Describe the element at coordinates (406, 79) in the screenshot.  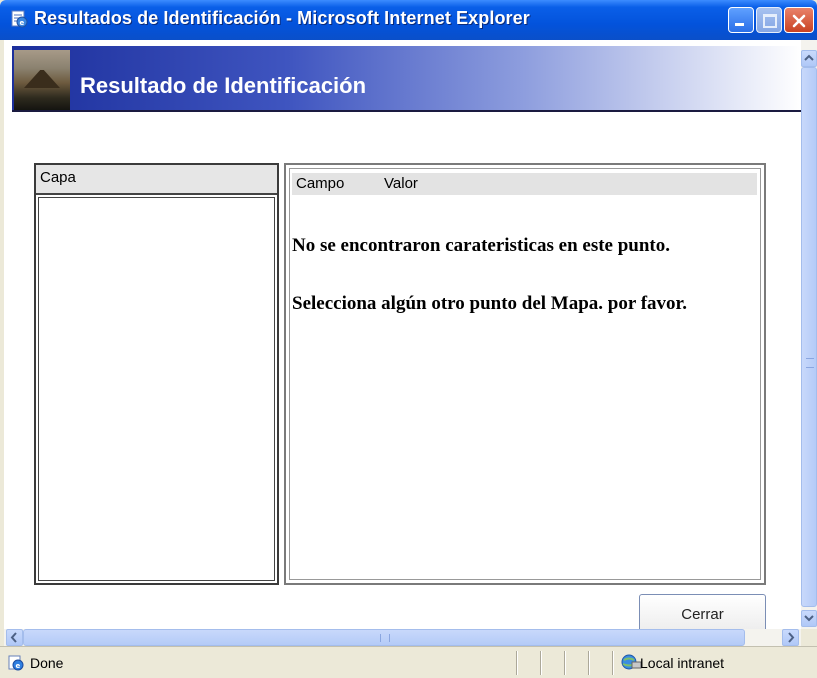
I see `header-banner: Resultado de Identificación` at that location.